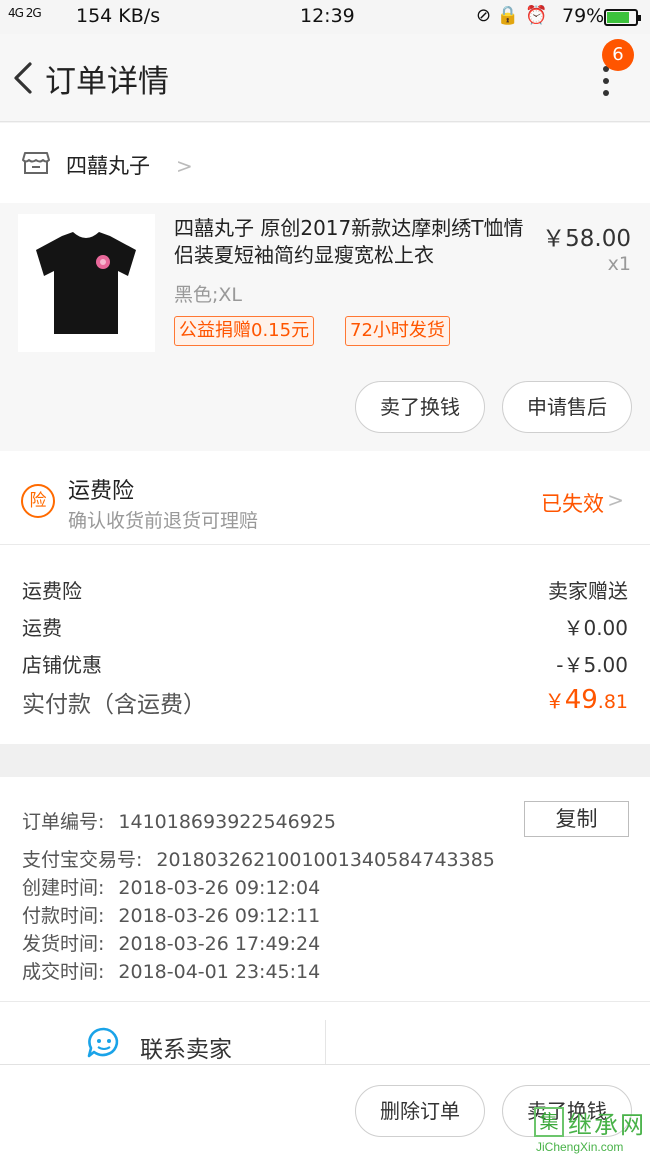 This screenshot has width=650, height=1155. Describe the element at coordinates (349, 242) in the screenshot. I see `product-title: 四囍丸子 原创2017新款达摩刺绣T恤情侣装夏短袖简约显瘦宽松上衣` at that location.